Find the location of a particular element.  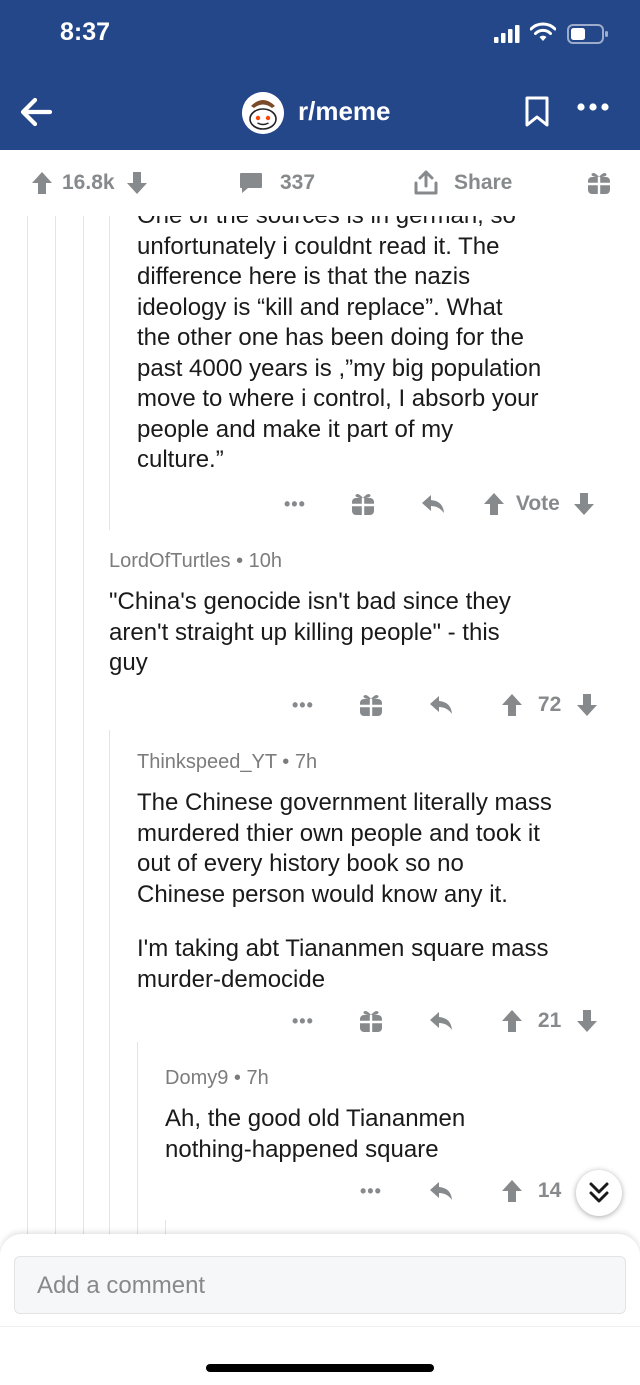

post-vote-group: 16.8k is located at coordinates (89, 183).